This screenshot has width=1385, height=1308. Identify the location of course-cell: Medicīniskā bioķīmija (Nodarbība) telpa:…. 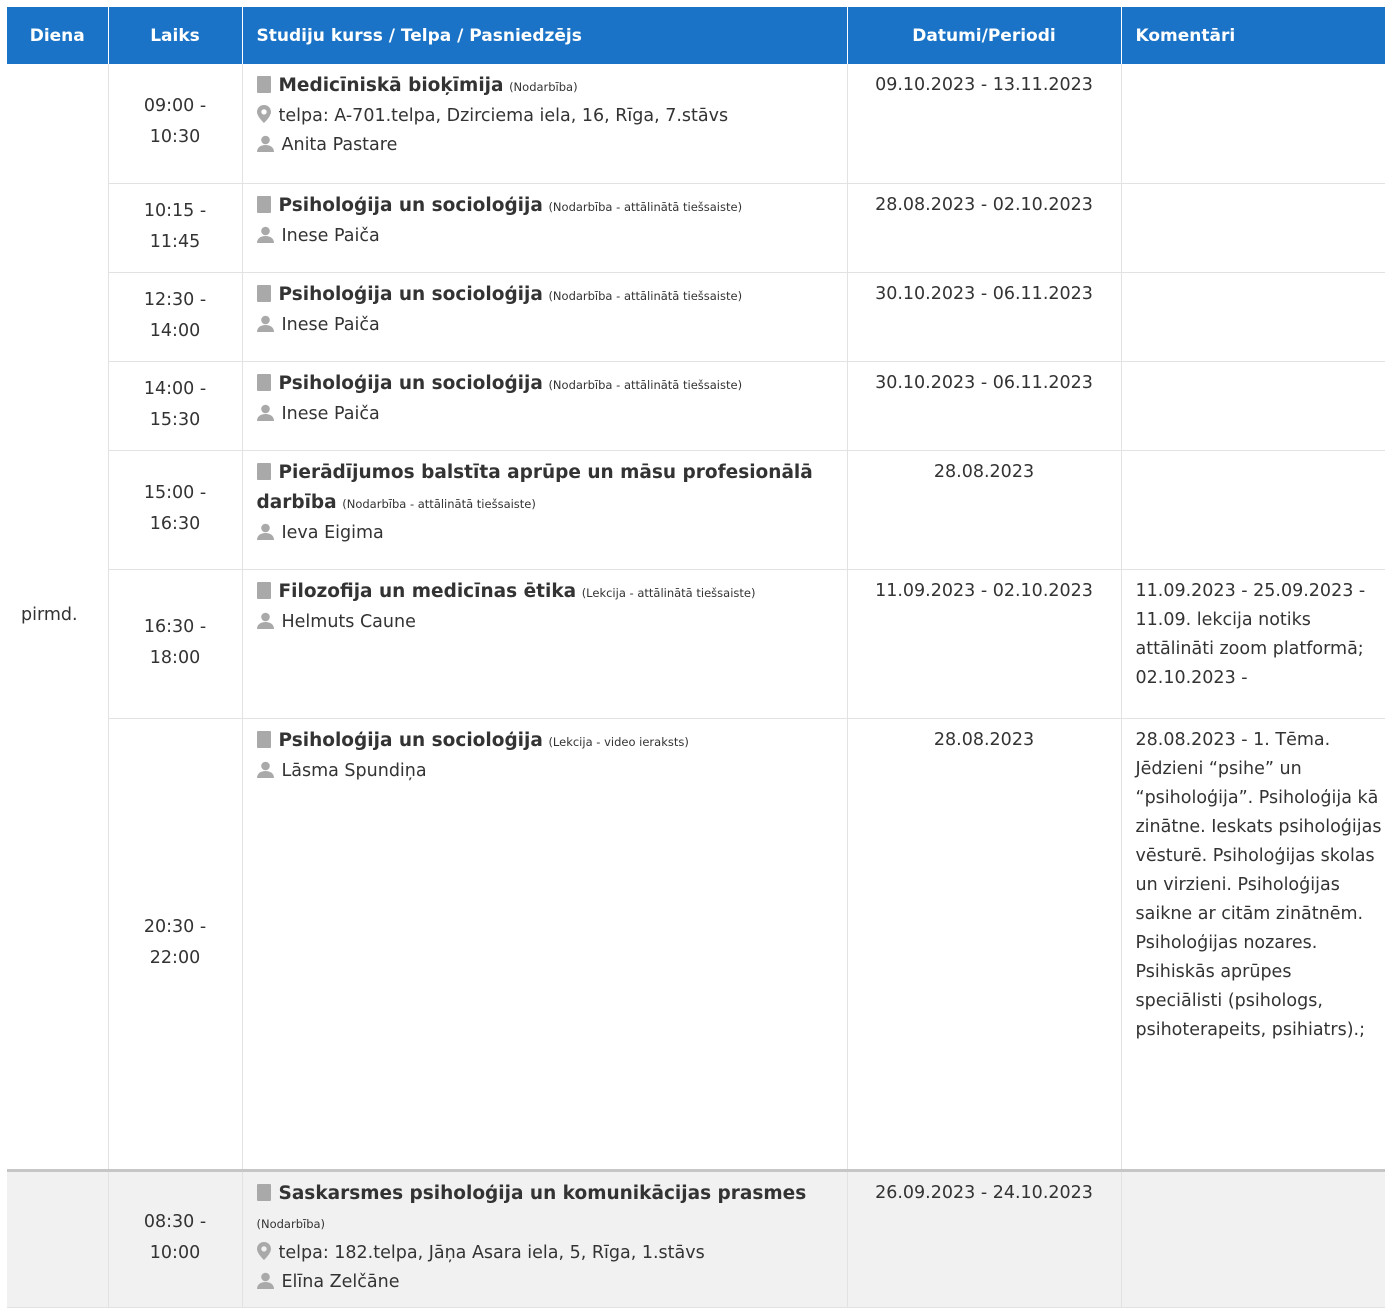
(545, 124).